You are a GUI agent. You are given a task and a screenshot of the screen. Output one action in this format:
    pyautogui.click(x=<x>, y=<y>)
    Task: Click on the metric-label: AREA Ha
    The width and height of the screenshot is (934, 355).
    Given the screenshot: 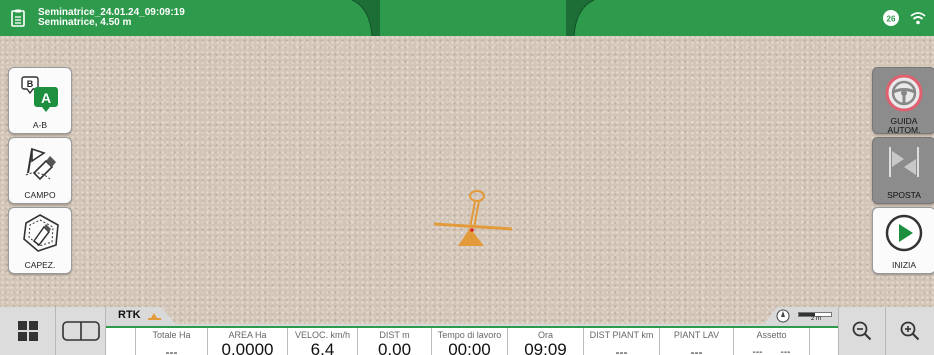 What is the action you would take?
    pyautogui.click(x=247, y=335)
    